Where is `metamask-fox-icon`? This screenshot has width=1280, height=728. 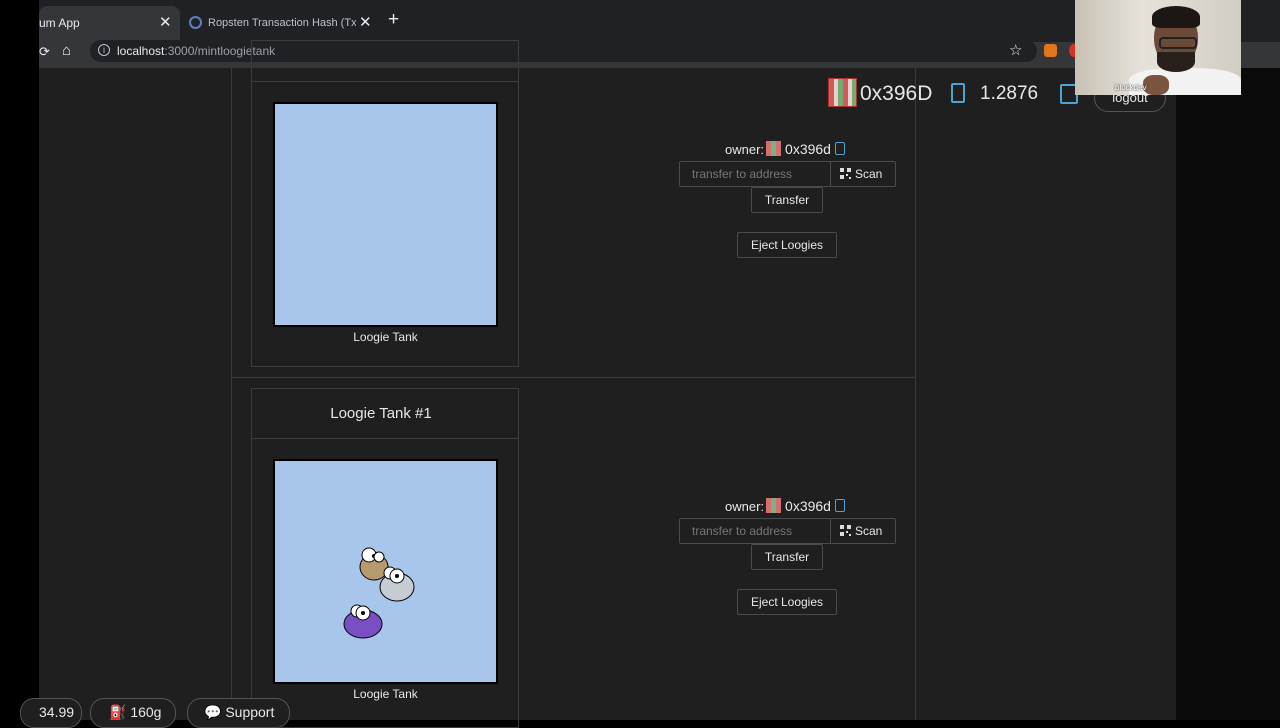 metamask-fox-icon is located at coordinates (1050, 50).